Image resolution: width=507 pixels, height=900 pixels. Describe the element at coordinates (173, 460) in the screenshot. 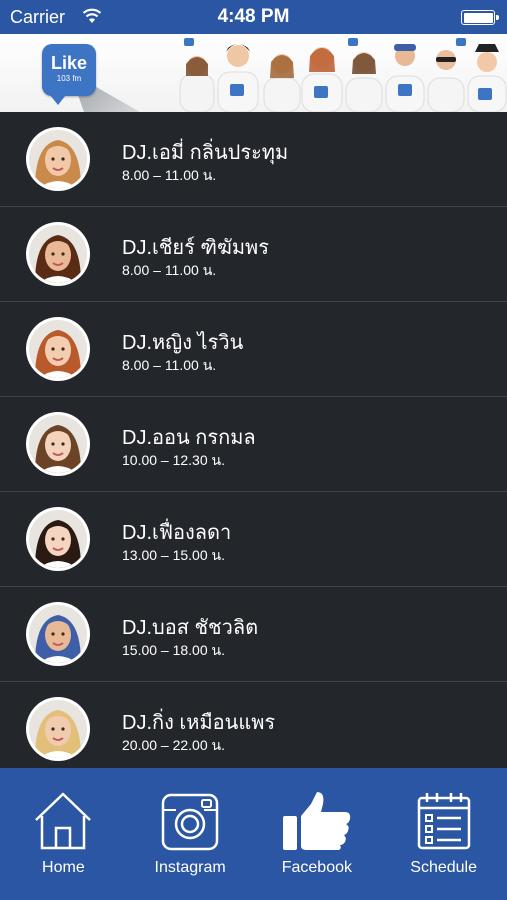

I see `dj-hours: 10.00 – 12.30 น.` at that location.